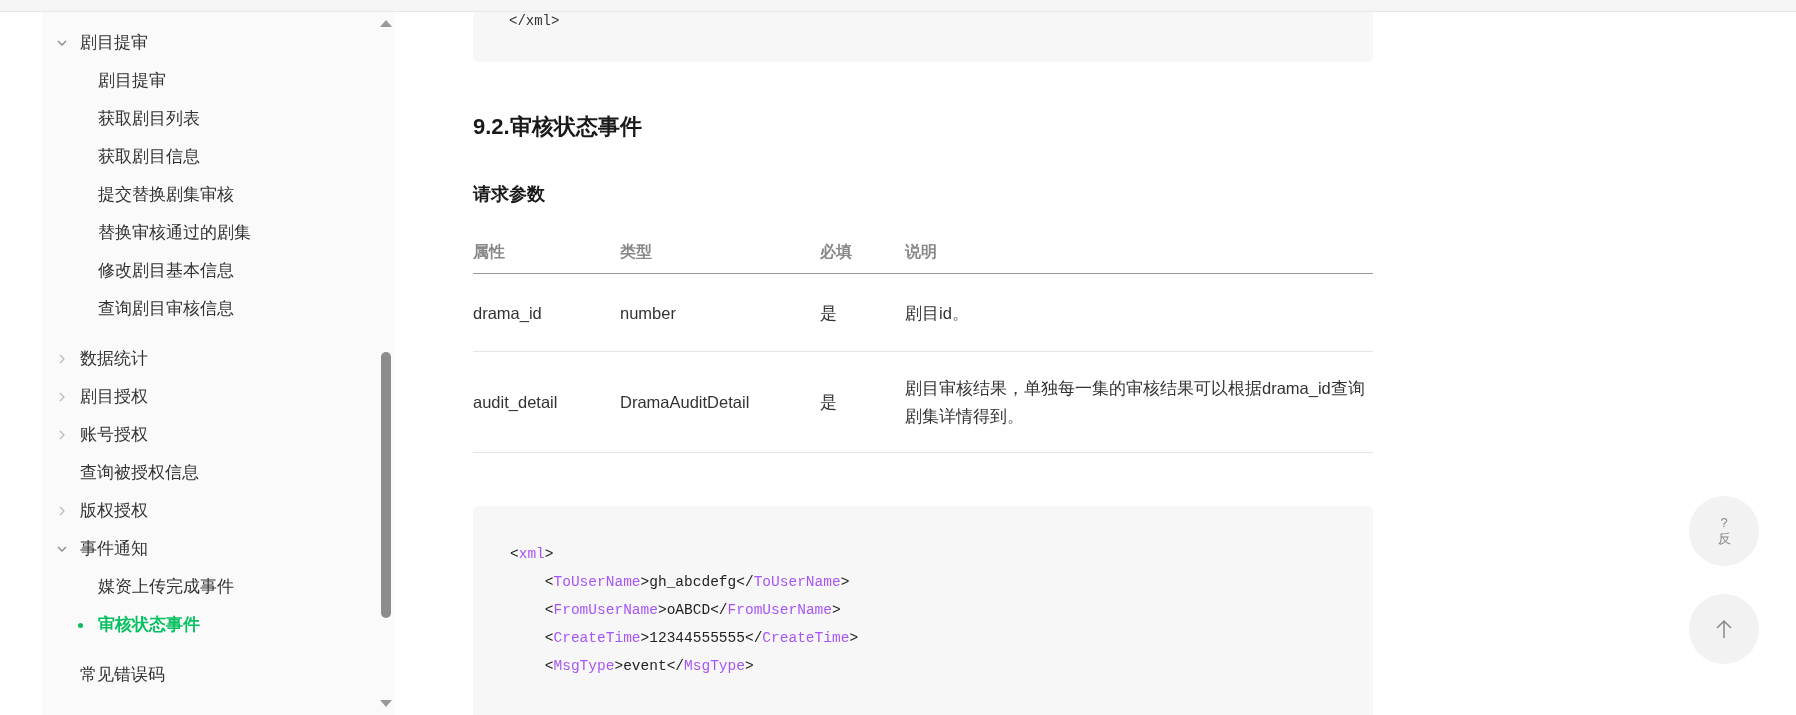 This screenshot has width=1796, height=715. What do you see at coordinates (921, 251) in the screenshot?
I see `column-header: 说明` at bounding box center [921, 251].